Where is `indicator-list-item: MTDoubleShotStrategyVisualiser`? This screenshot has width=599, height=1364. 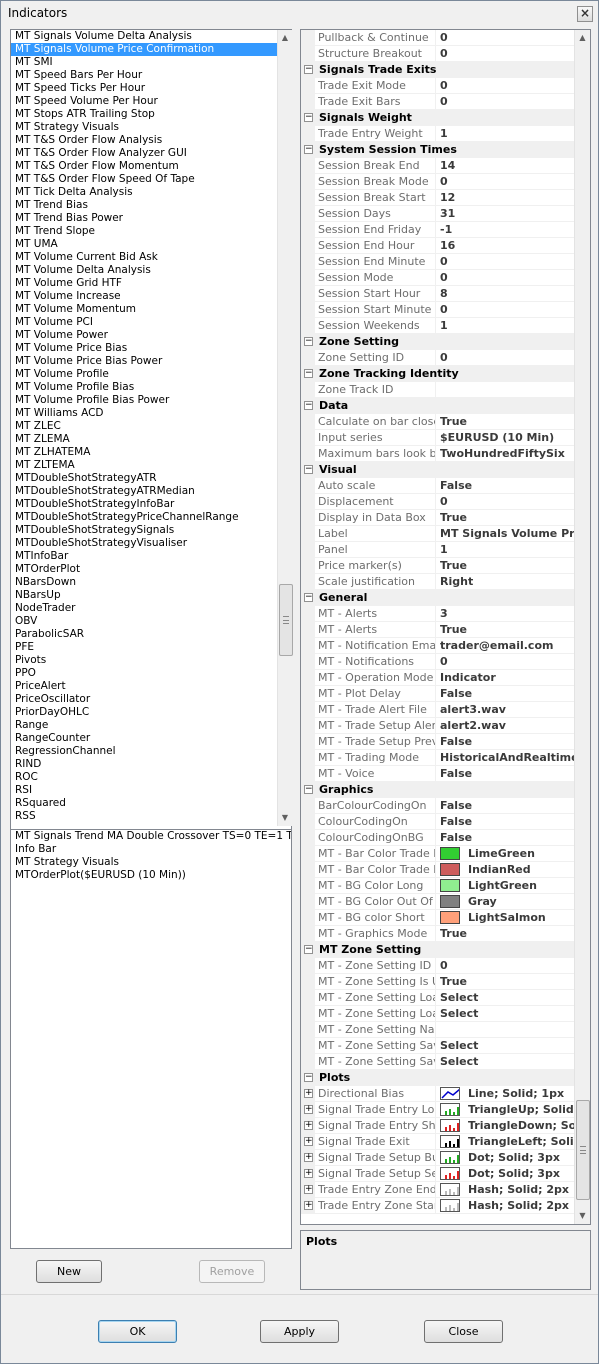 indicator-list-item: MTDoubleShotStrategyVisualiser is located at coordinates (144, 543).